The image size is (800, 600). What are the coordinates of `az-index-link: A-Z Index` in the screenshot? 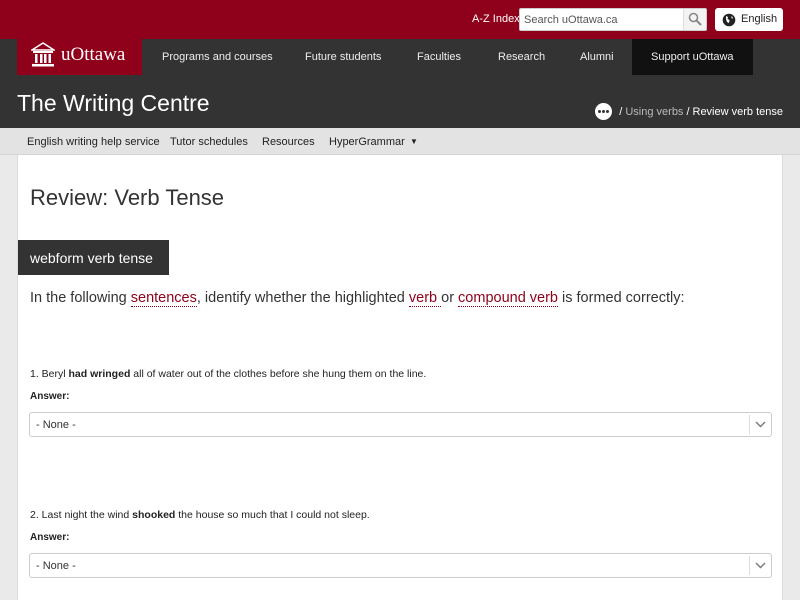 It's located at (496, 19).